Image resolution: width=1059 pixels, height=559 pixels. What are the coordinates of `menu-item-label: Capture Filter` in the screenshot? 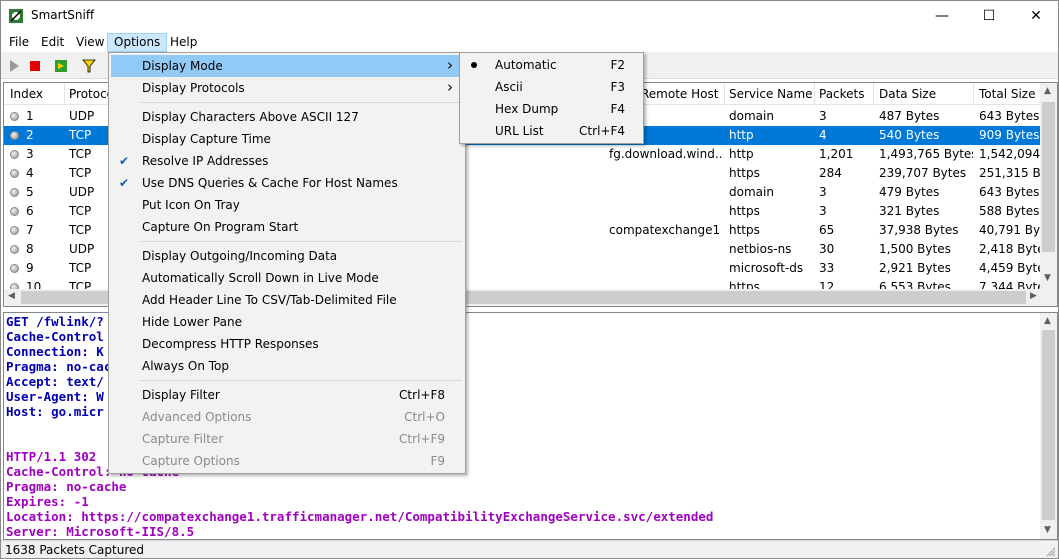 It's located at (183, 439).